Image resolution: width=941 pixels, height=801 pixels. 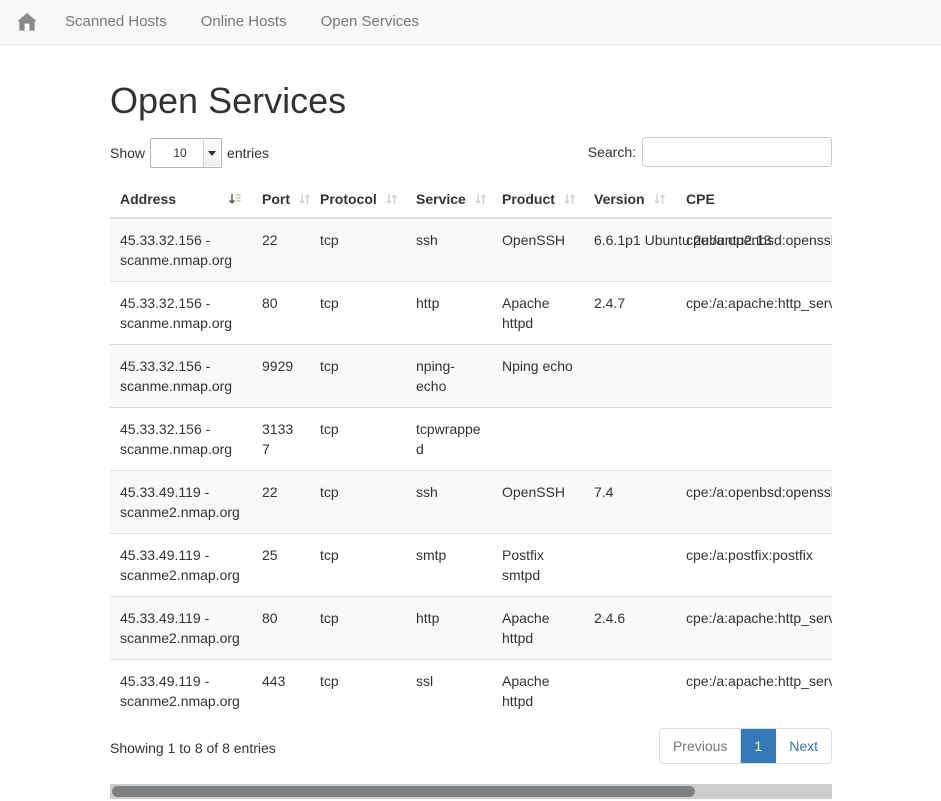 I want to click on cell-version: 7.4, so click(x=630, y=502).